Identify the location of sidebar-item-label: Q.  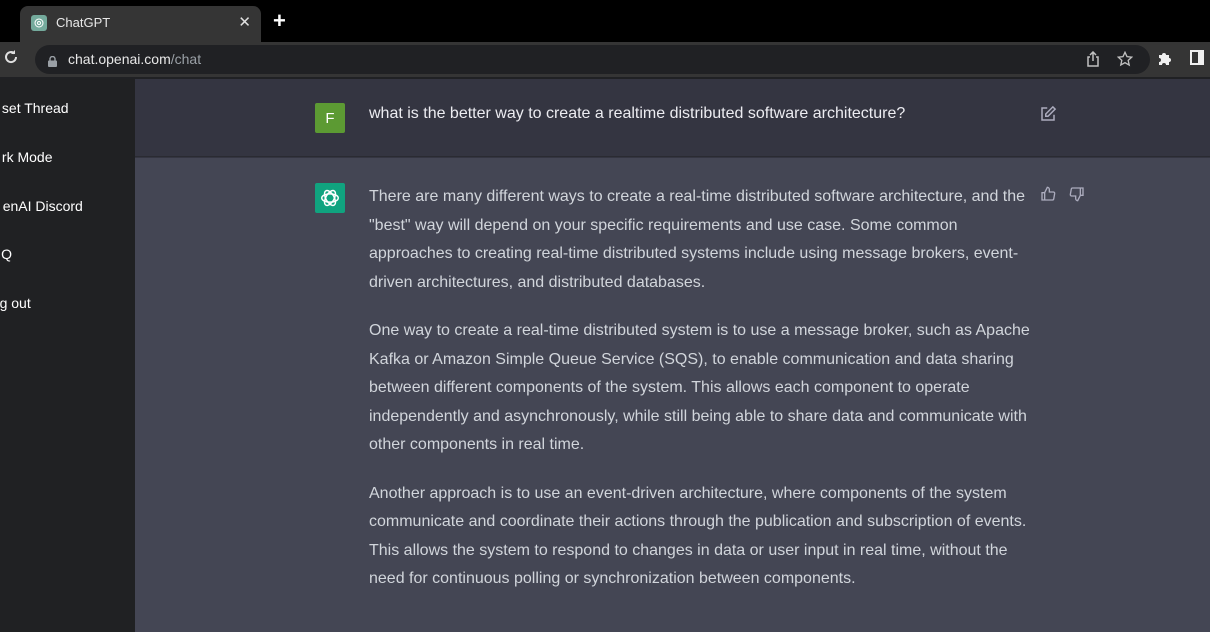
(7, 254).